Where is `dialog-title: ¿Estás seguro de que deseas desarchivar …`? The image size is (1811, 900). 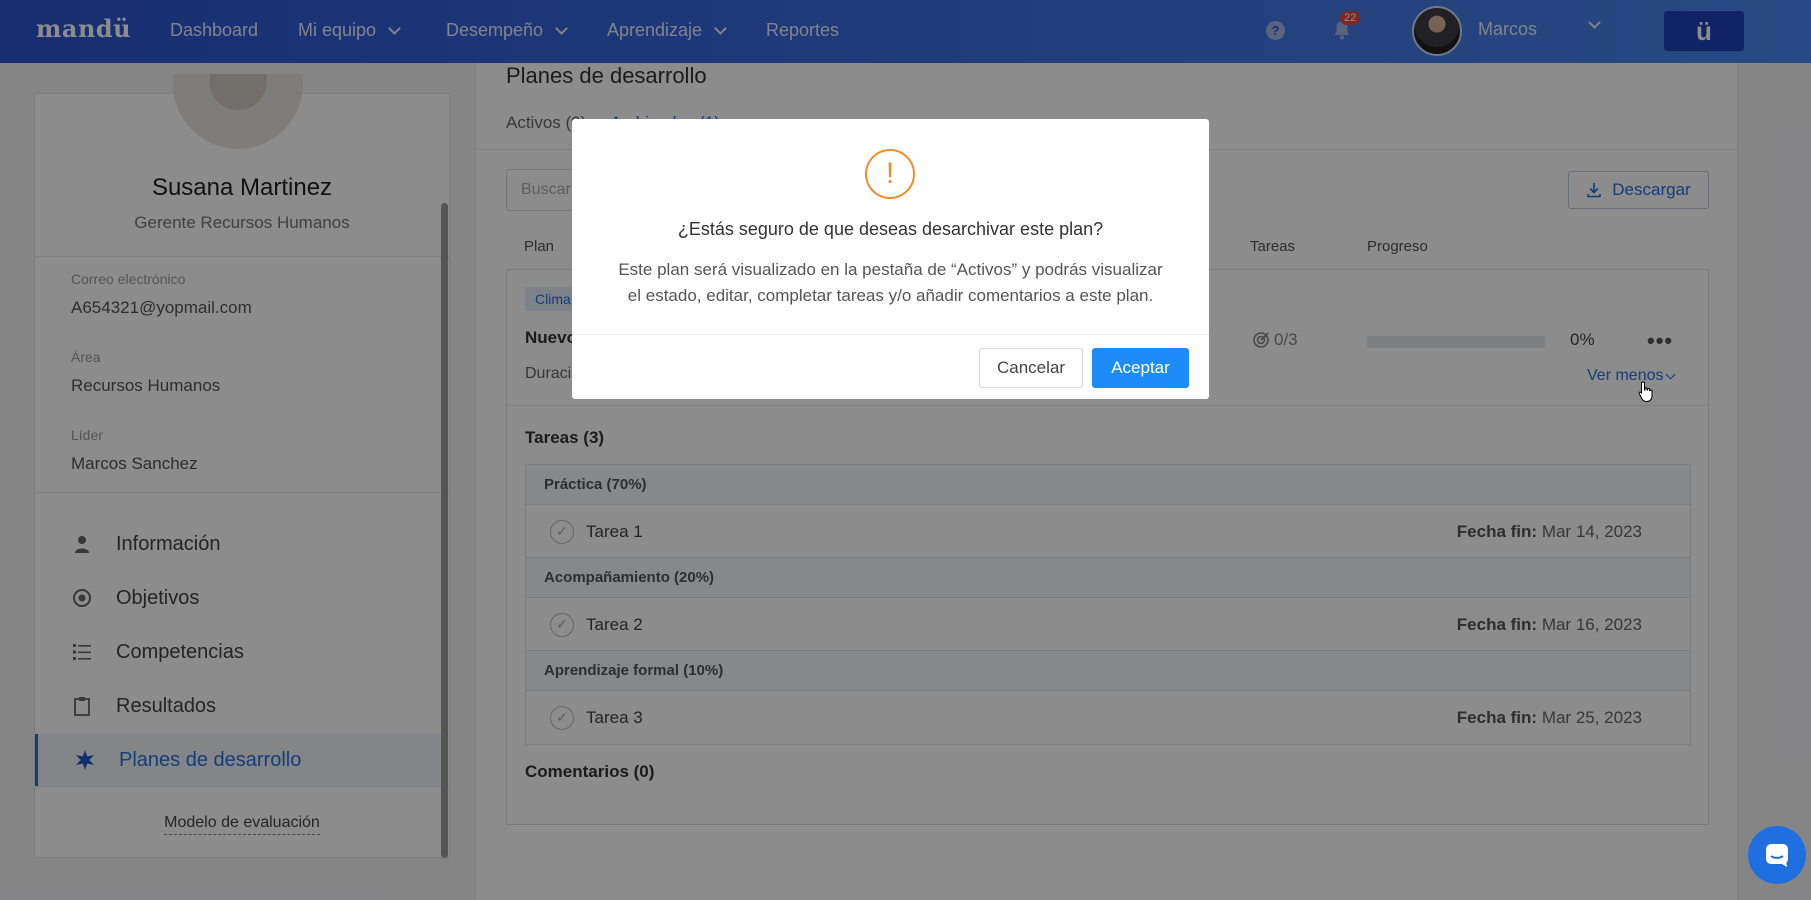 dialog-title: ¿Estás seguro de que deseas desarchivar … is located at coordinates (890, 229).